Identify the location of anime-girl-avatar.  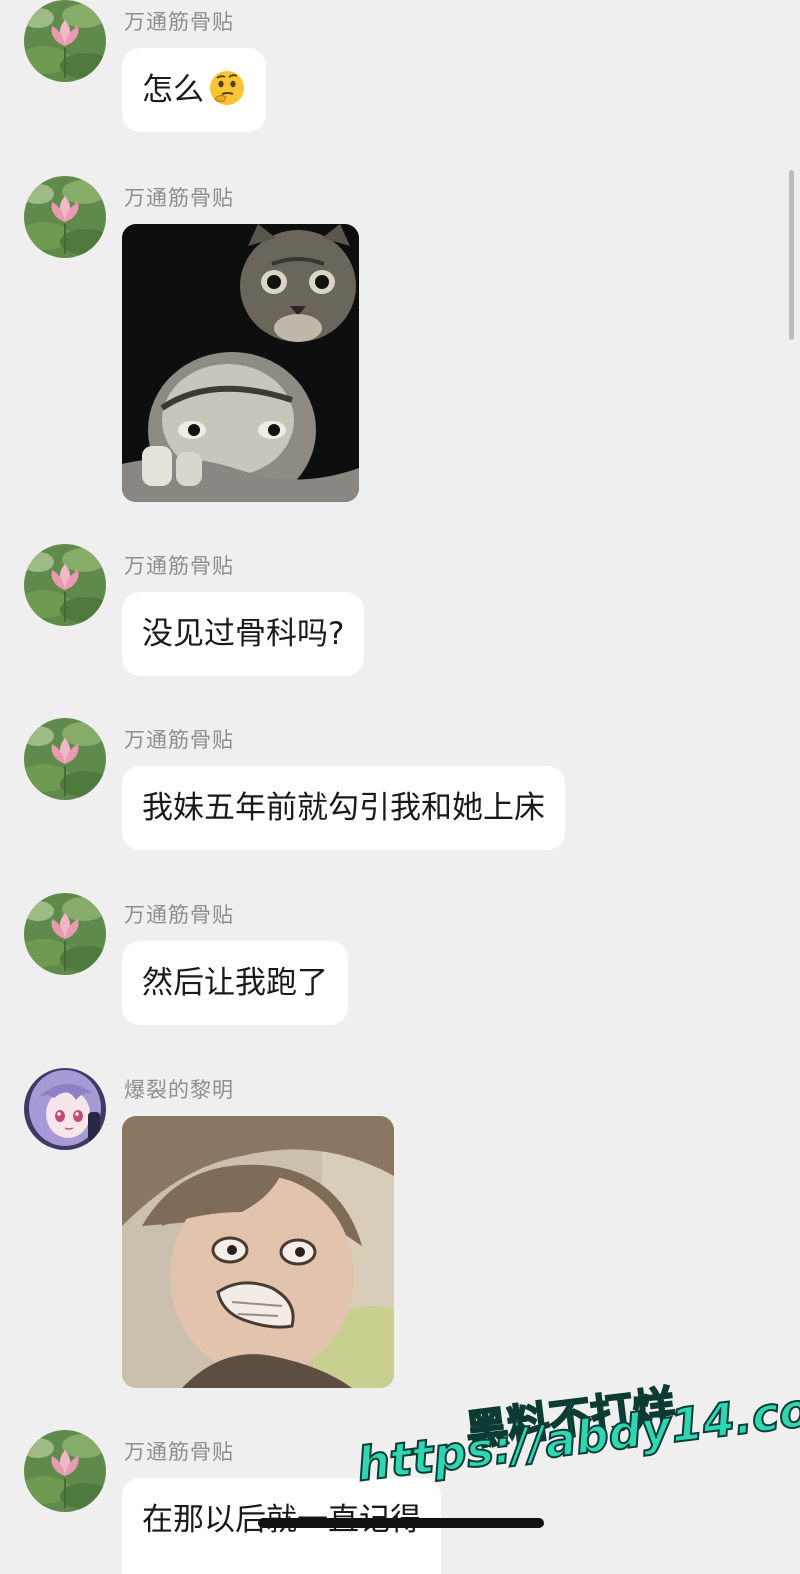
(65, 1109).